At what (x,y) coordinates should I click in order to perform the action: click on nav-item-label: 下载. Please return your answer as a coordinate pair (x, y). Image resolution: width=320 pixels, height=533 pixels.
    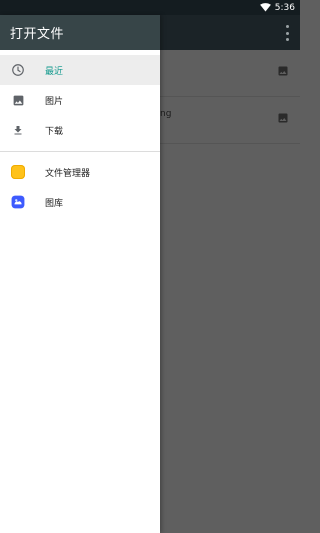
    Looking at the image, I should click on (54, 131).